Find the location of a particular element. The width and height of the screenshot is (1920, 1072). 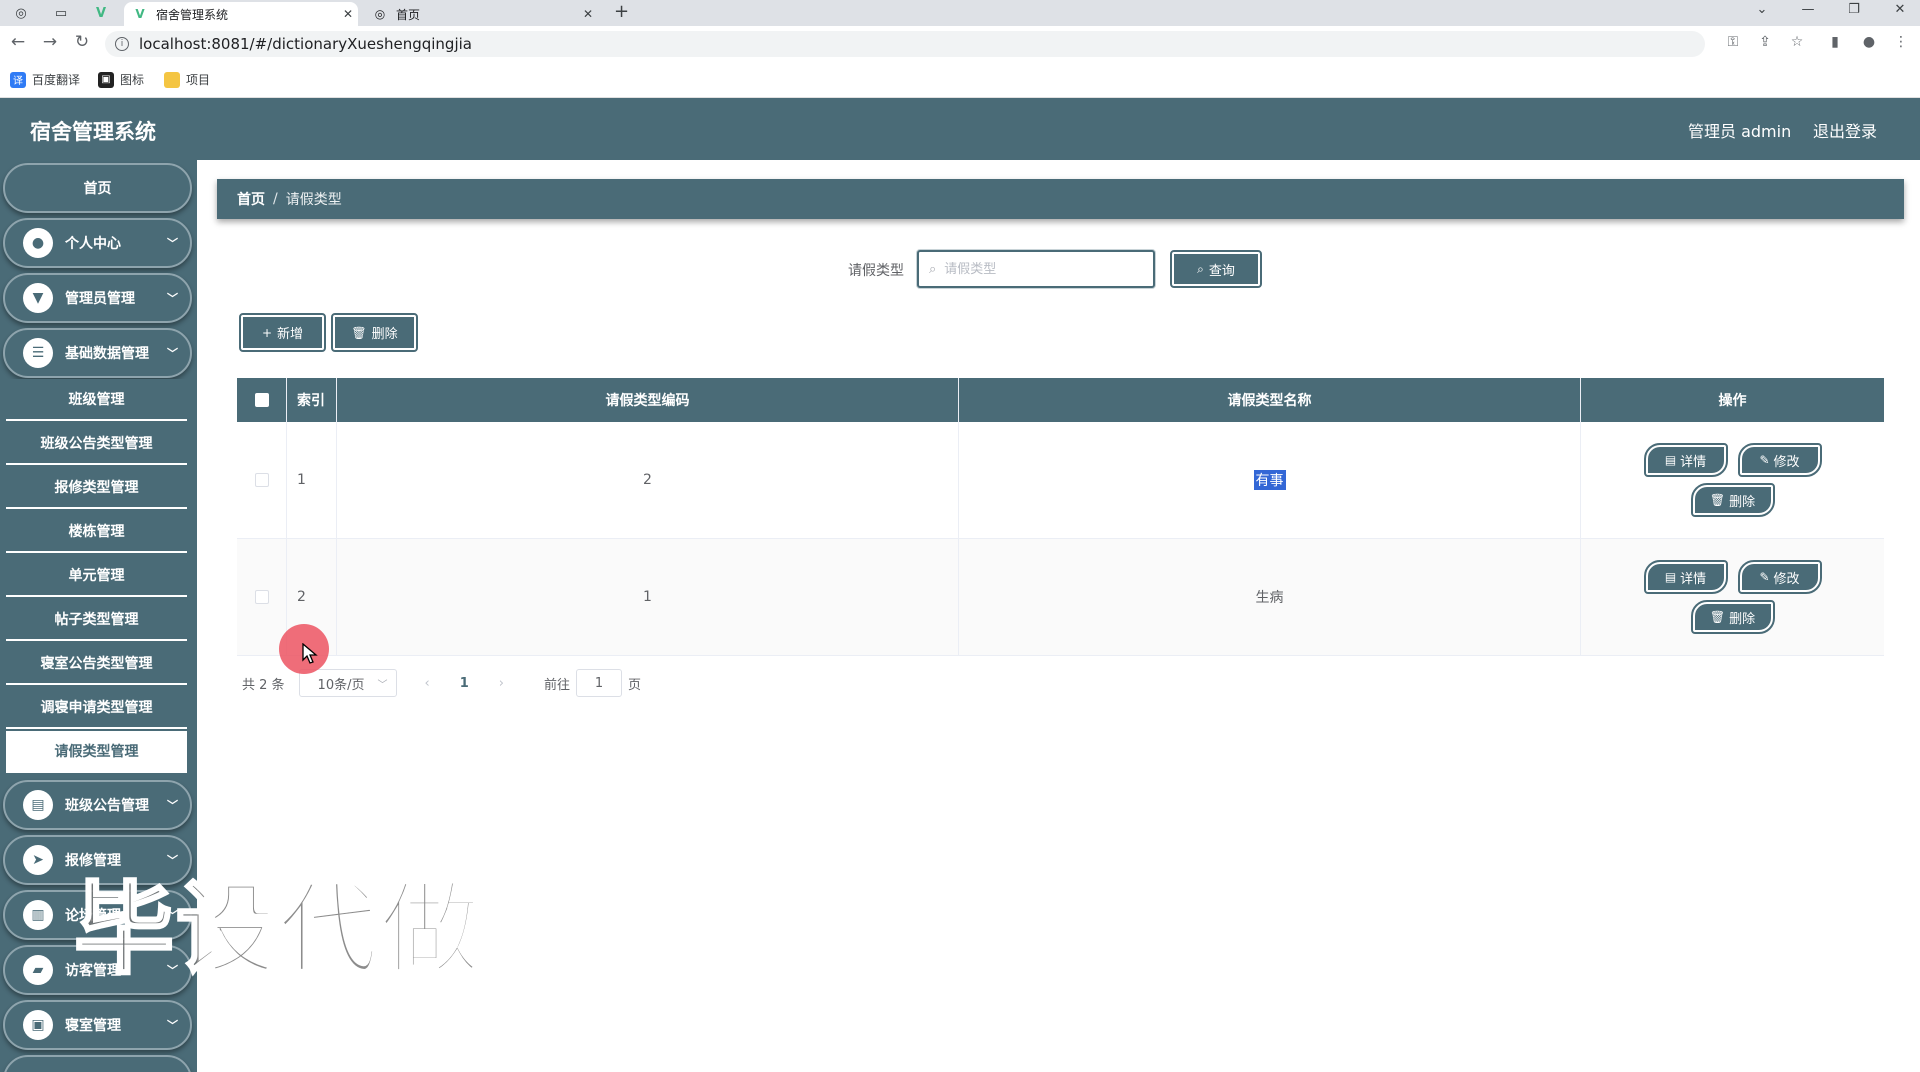

window-close-icon: ✕ is located at coordinates (1900, 9).